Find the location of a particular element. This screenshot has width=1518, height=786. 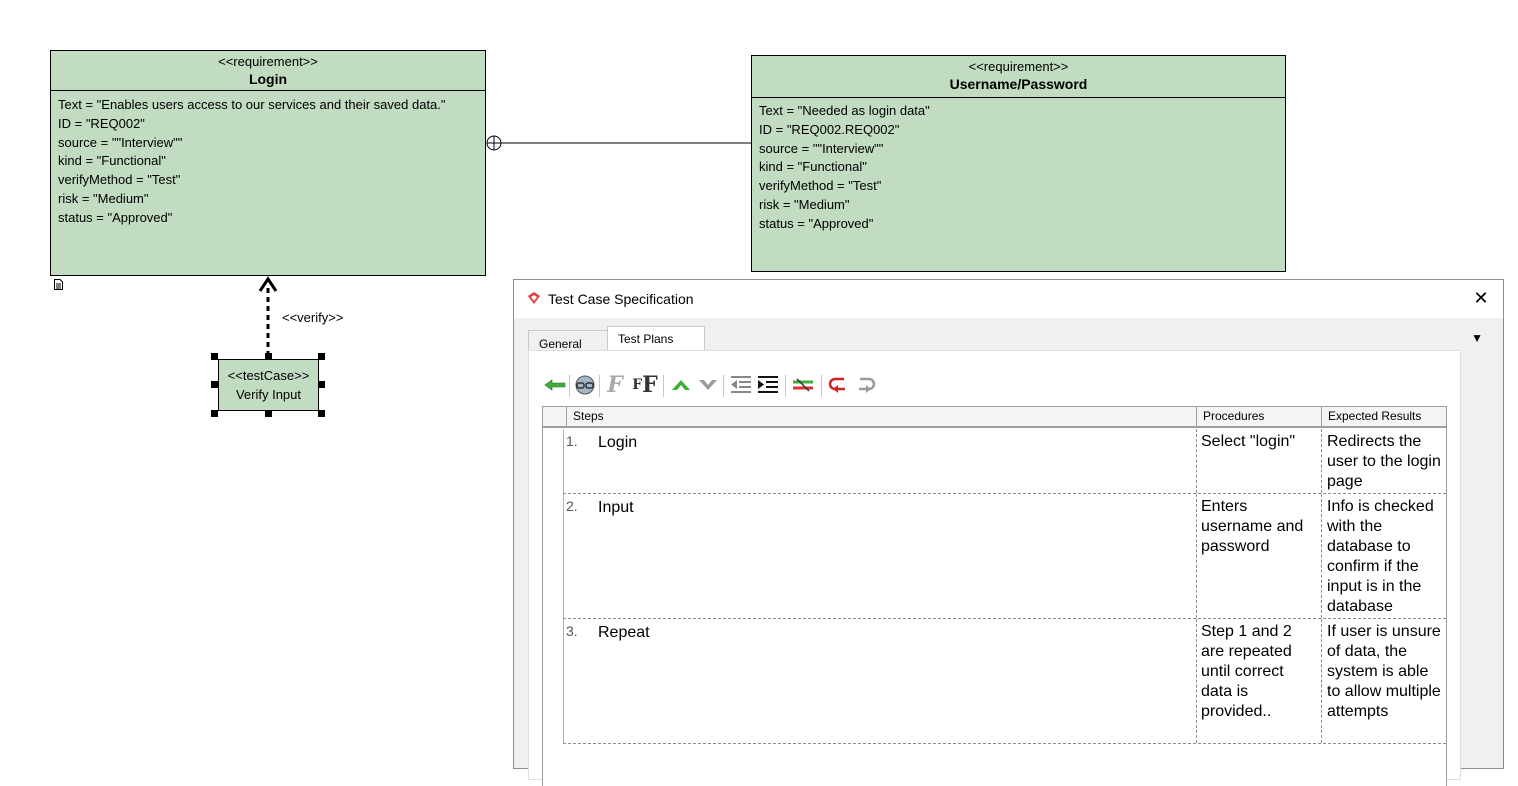

row-number: 1. is located at coordinates (572, 441).